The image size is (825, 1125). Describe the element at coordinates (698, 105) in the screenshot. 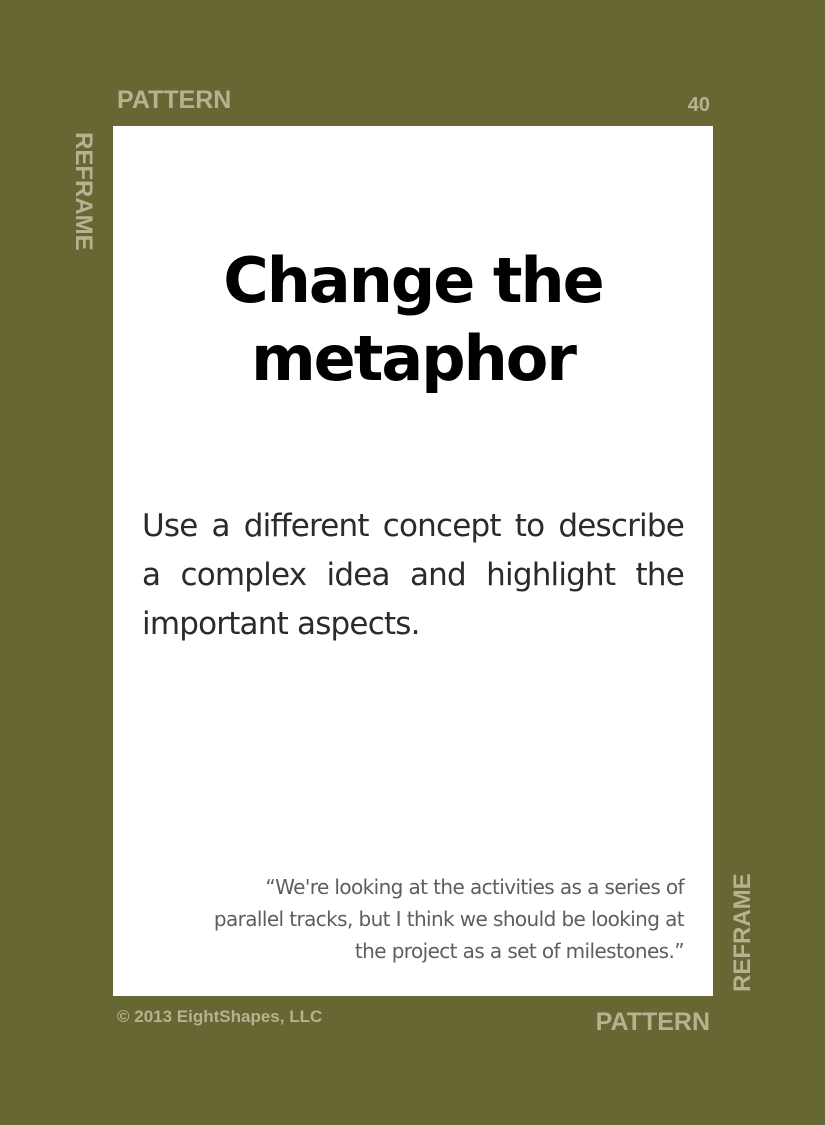

I see `card-number: 40` at that location.